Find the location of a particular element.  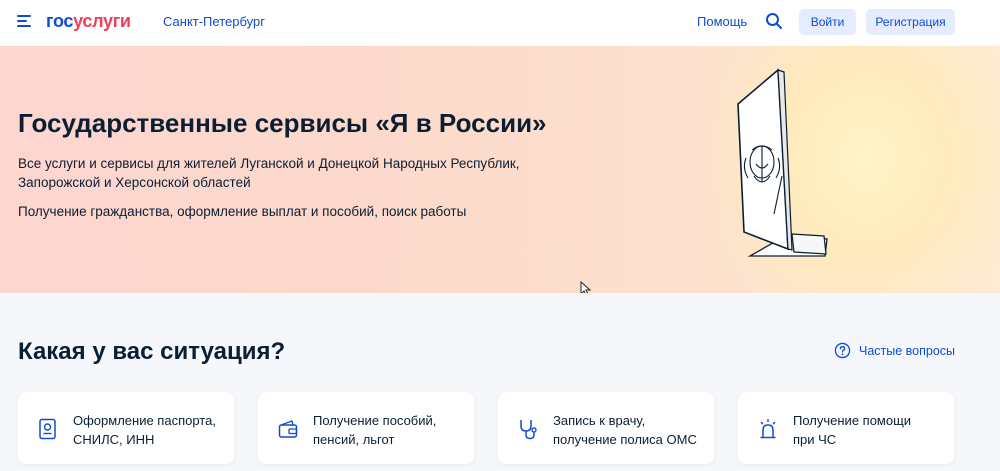

situation-card-doctor: Запись к врачу, получение полиса ОМС is located at coordinates (606, 428).